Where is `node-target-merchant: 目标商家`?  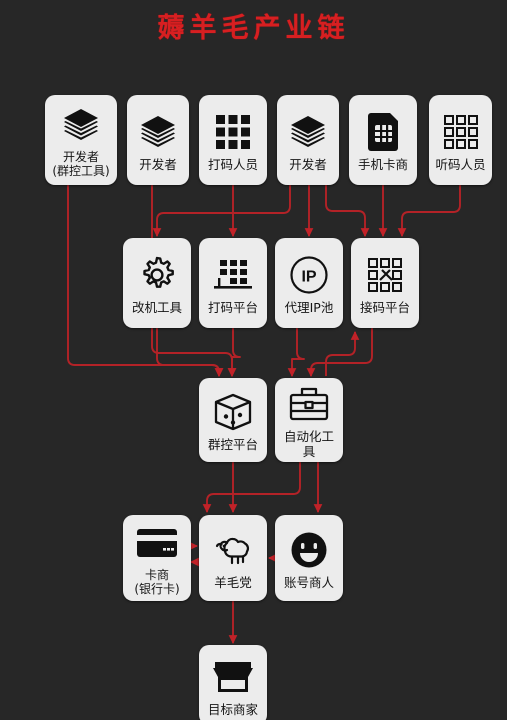 node-target-merchant: 目标商家 is located at coordinates (233, 682).